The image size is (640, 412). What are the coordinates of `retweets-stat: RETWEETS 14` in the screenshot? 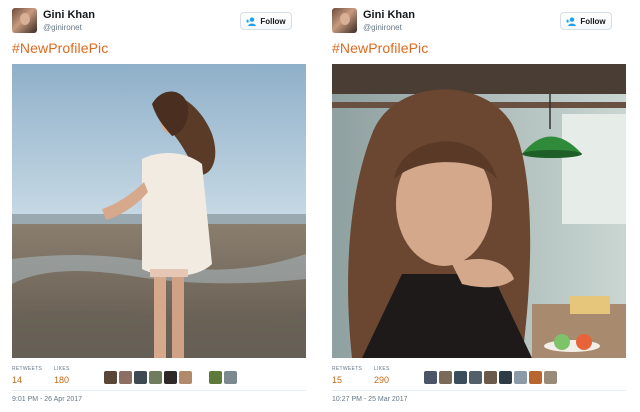 It's located at (27, 375).